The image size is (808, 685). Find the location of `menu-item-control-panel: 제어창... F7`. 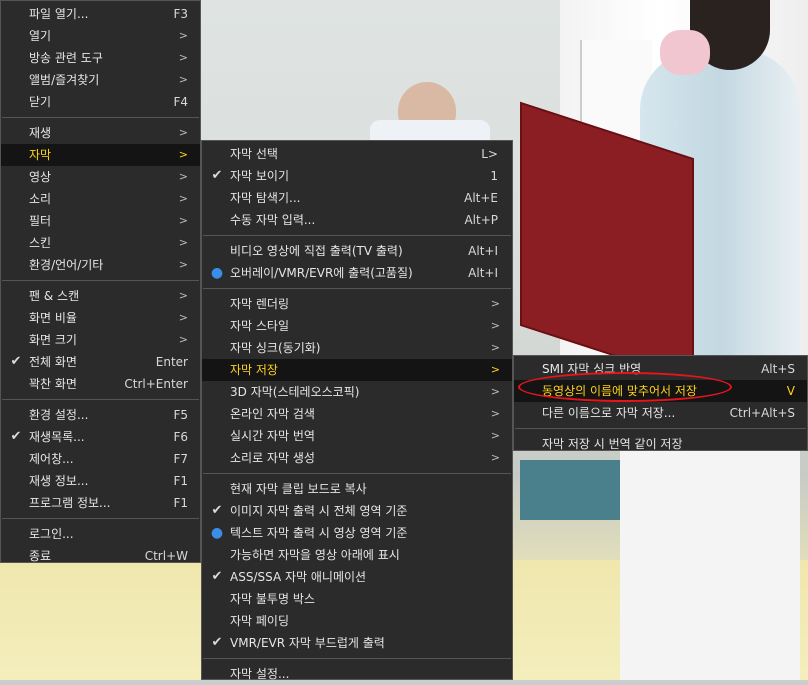

menu-item-control-panel: 제어창... F7 is located at coordinates (100, 459).